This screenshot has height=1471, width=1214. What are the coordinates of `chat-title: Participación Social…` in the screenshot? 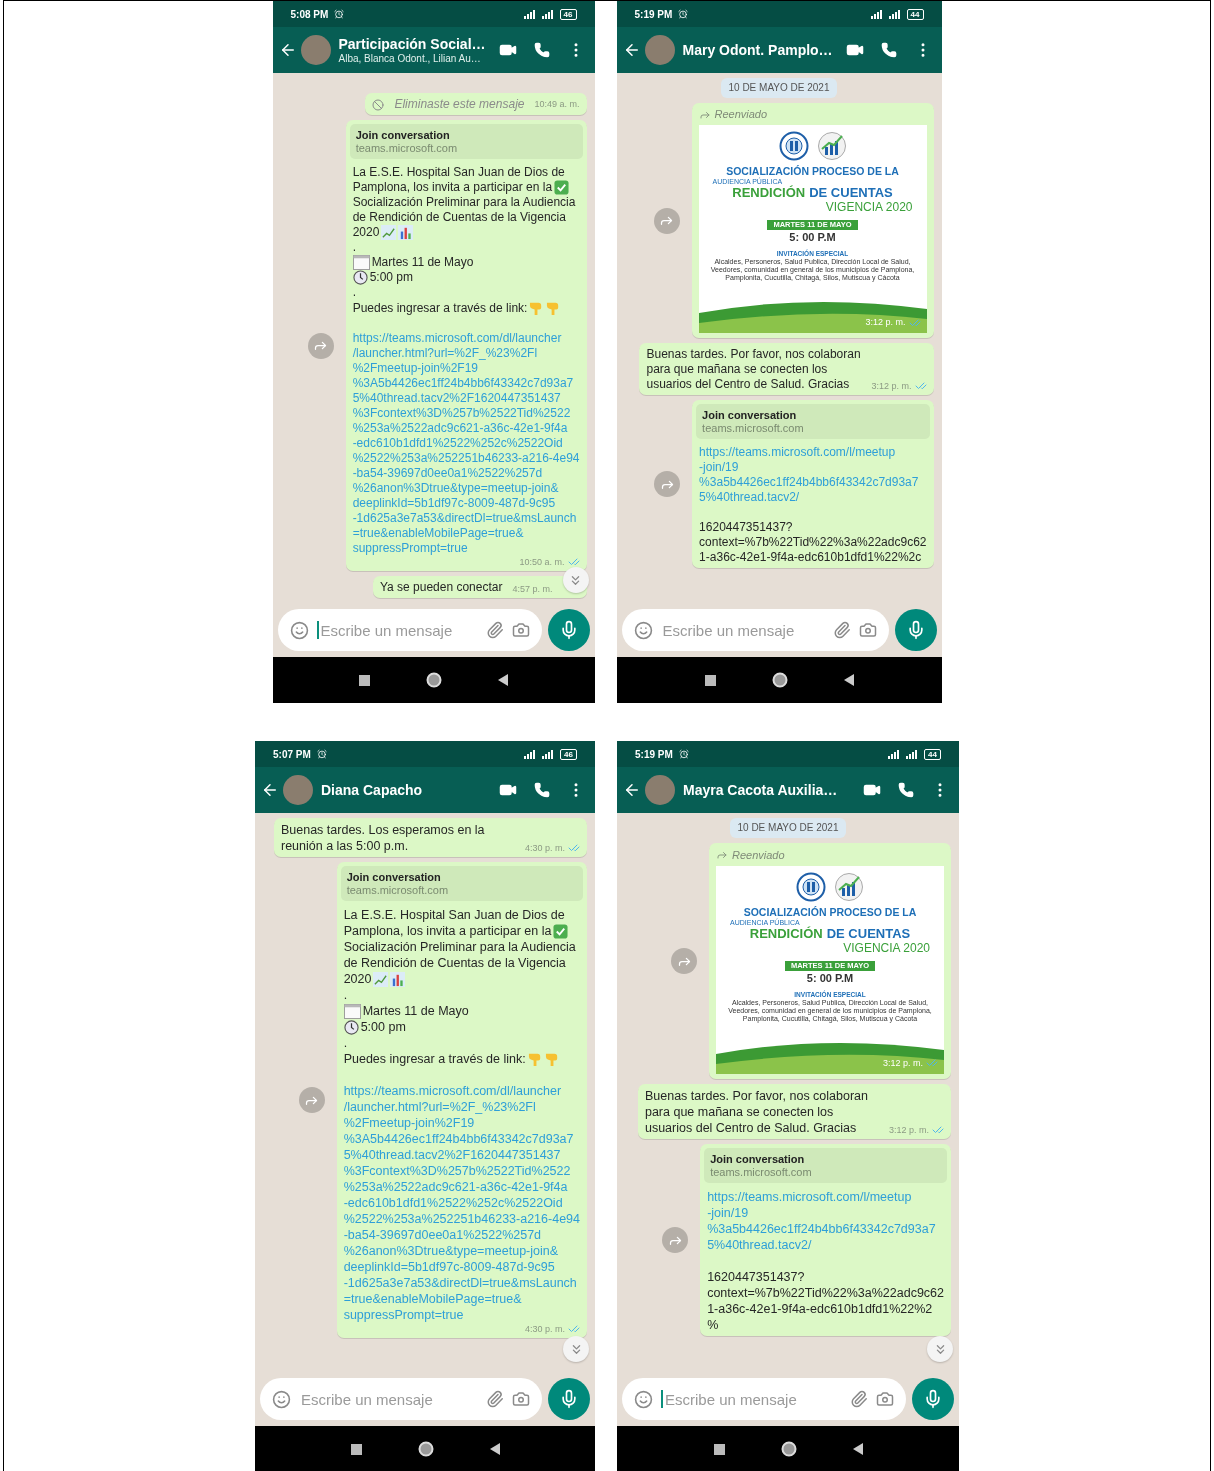 It's located at (412, 44).